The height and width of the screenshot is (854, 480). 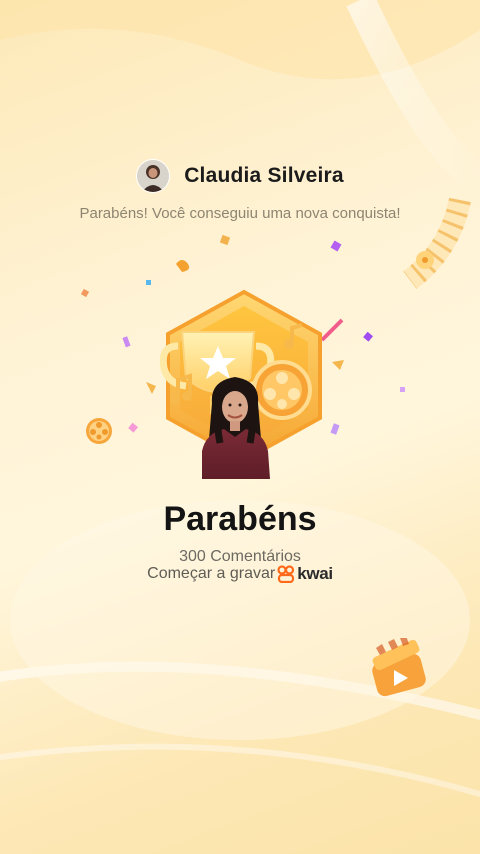 What do you see at coordinates (286, 574) in the screenshot?
I see `kwai-logo-icon` at bounding box center [286, 574].